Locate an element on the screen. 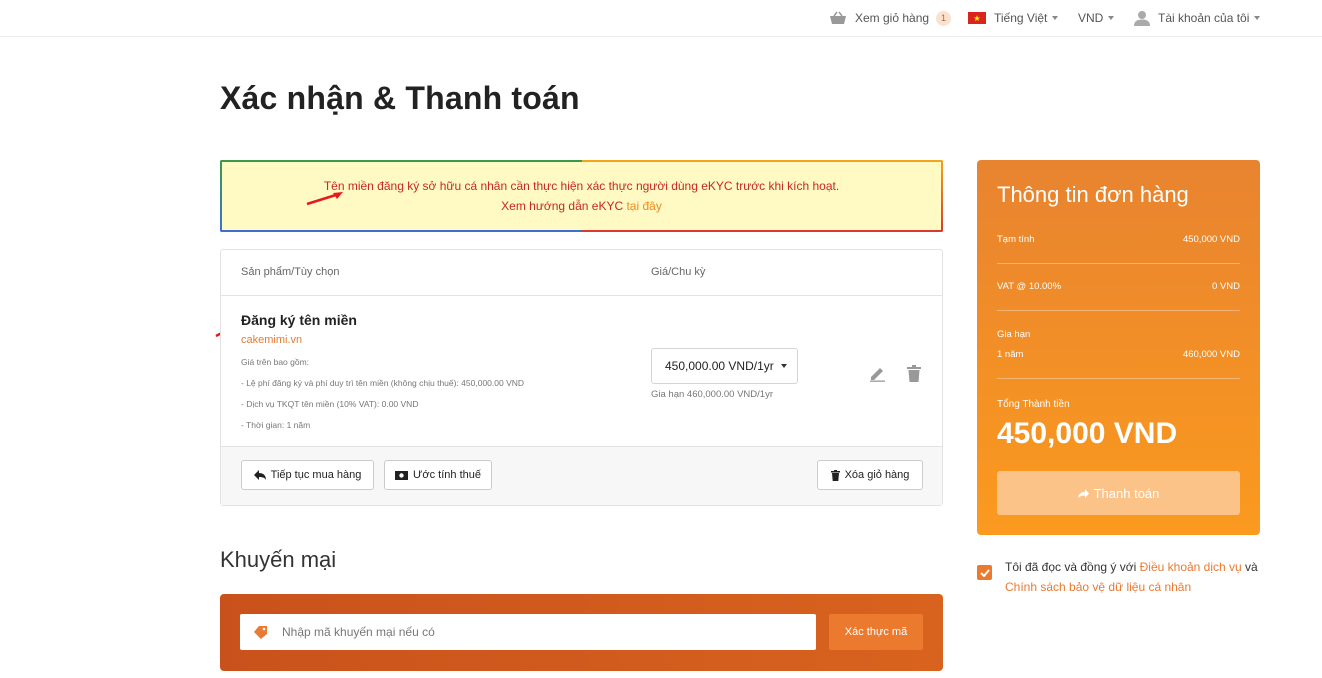  total-label: Tổng Thành tiền is located at coordinates (1033, 404).